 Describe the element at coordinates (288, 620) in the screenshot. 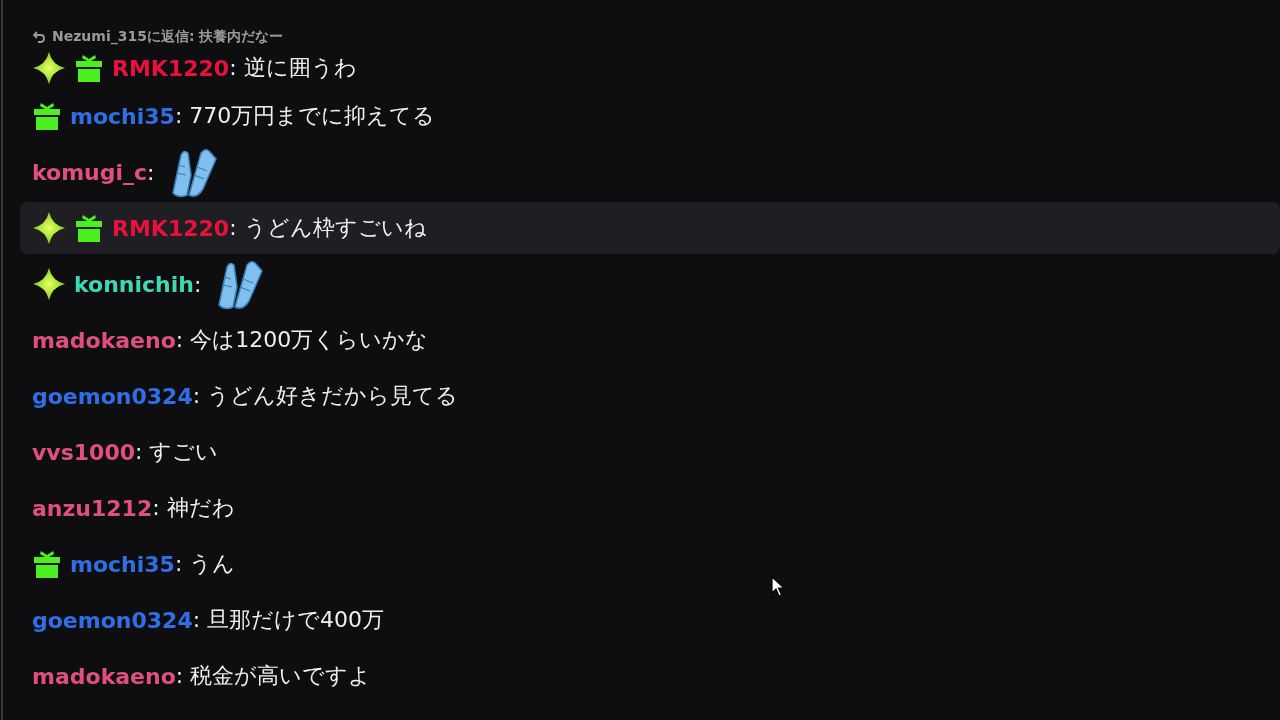

I see `message-text: : 旦那だけで400万` at that location.